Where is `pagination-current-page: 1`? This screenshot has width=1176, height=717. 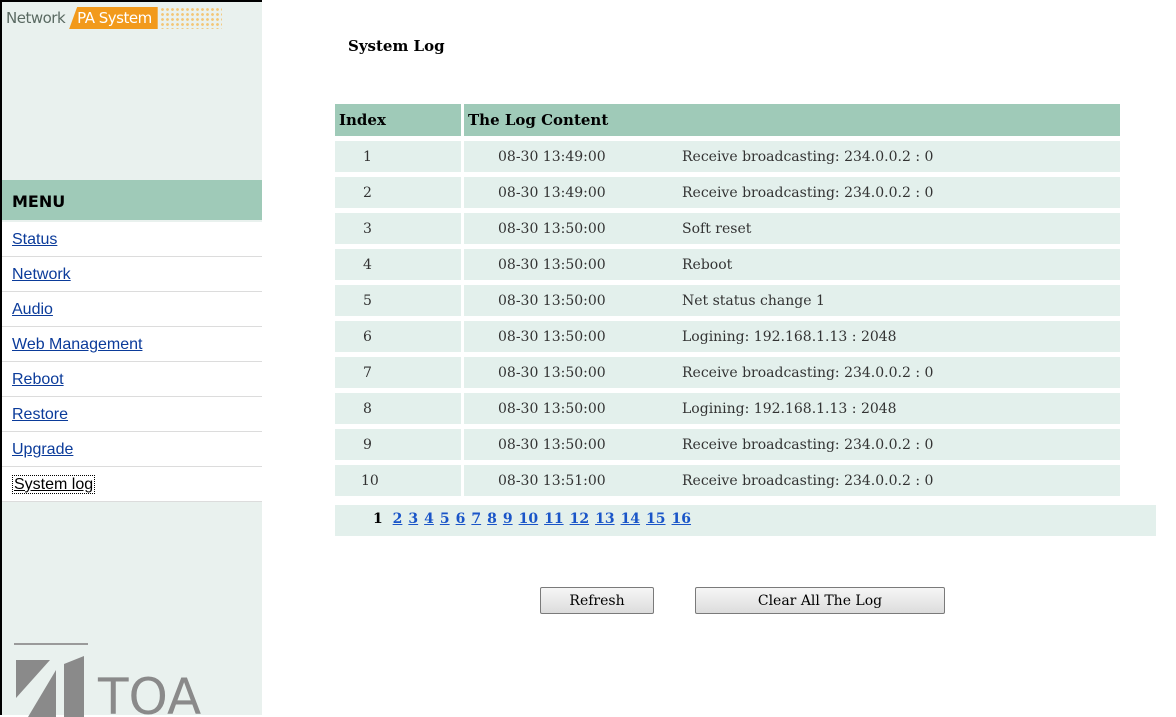 pagination-current-page: 1 is located at coordinates (378, 519).